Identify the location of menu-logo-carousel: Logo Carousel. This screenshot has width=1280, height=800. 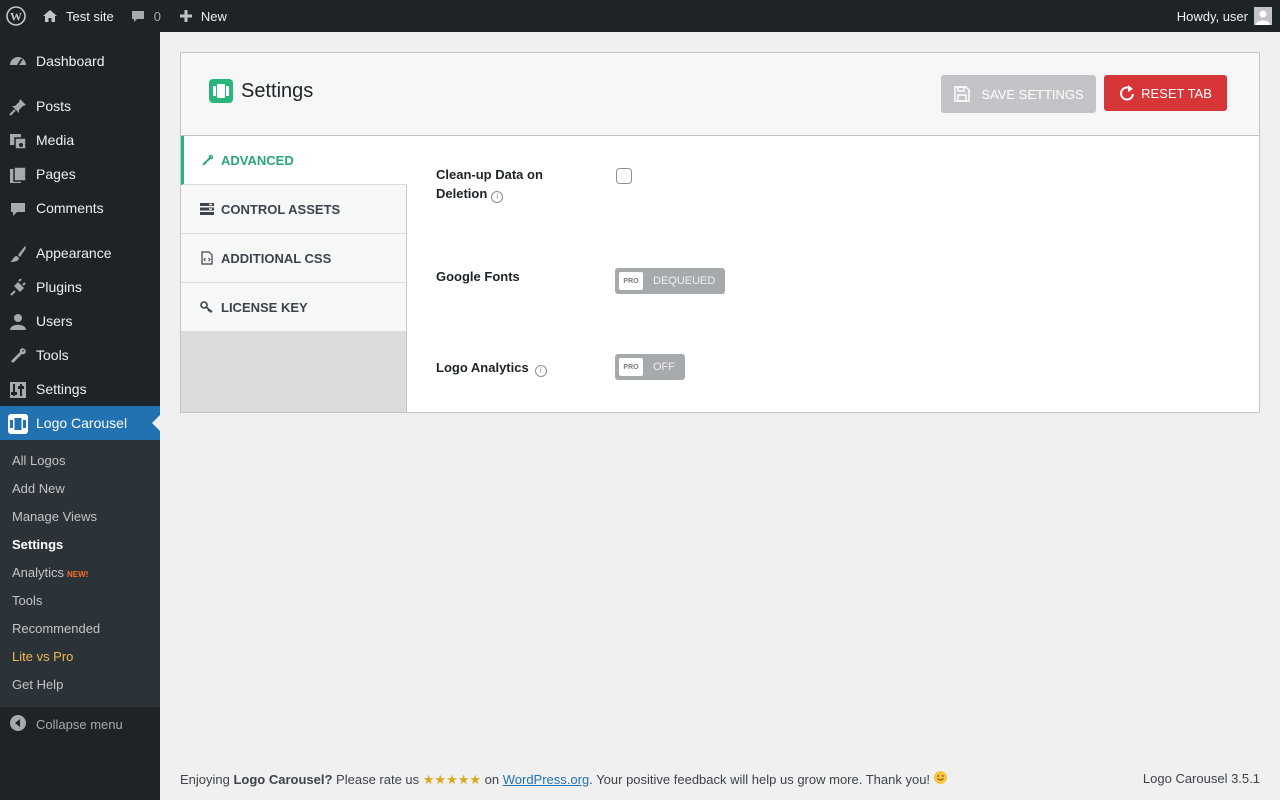
(80, 423).